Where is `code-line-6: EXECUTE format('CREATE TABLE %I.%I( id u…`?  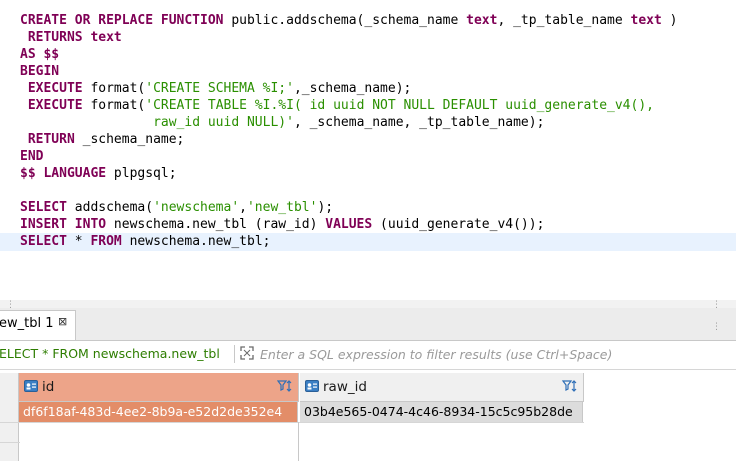 code-line-6: EXECUTE format('CREATE TABLE %I.%I( id u… is located at coordinates (337, 105).